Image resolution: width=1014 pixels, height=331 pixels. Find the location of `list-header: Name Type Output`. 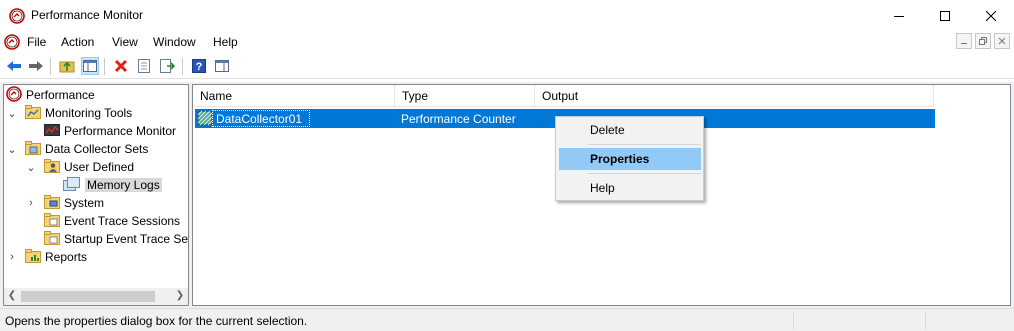

list-header: Name Type Output is located at coordinates (563, 96).